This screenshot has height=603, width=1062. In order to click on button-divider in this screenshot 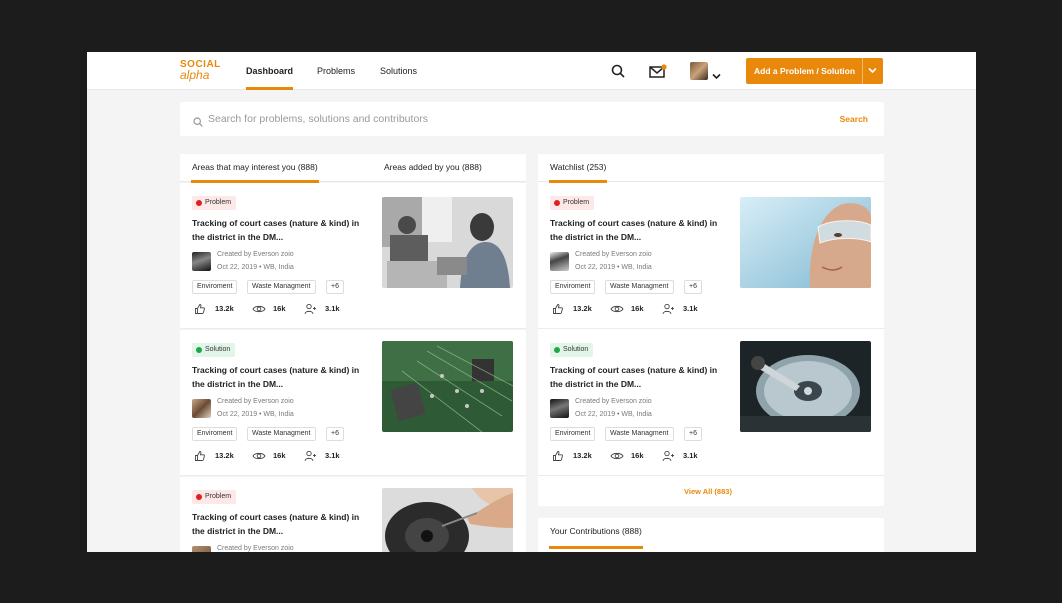, I will do `click(862, 71)`.